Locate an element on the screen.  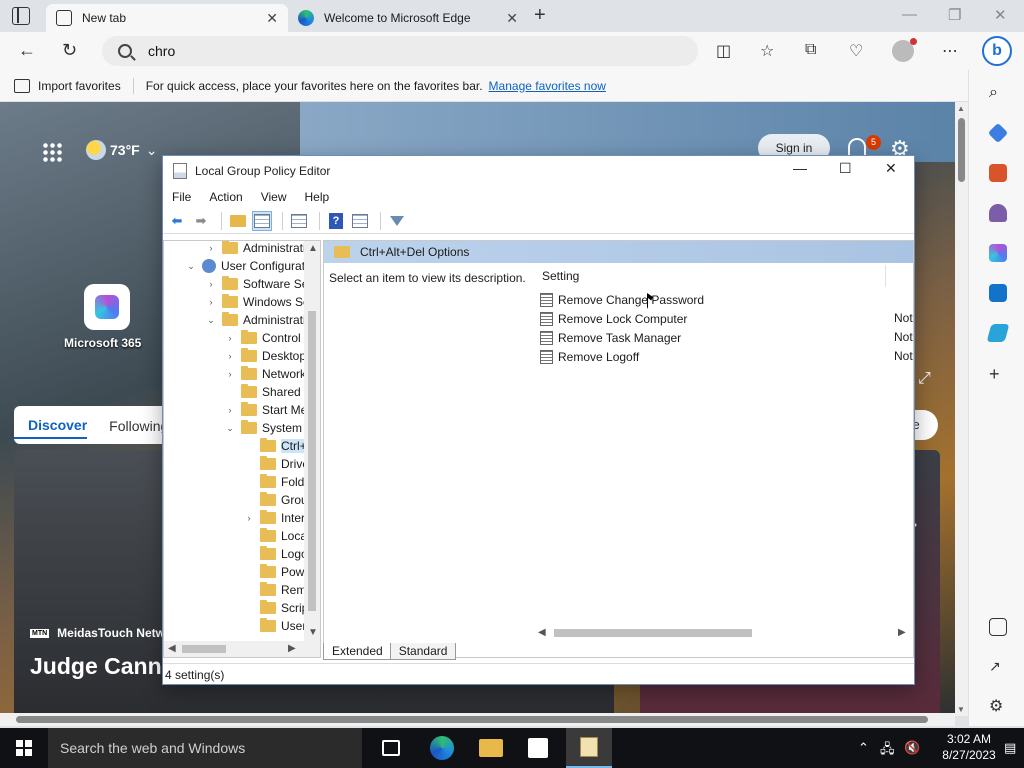
back-arrow-icon: ⬅ is located at coordinates (177, 221).